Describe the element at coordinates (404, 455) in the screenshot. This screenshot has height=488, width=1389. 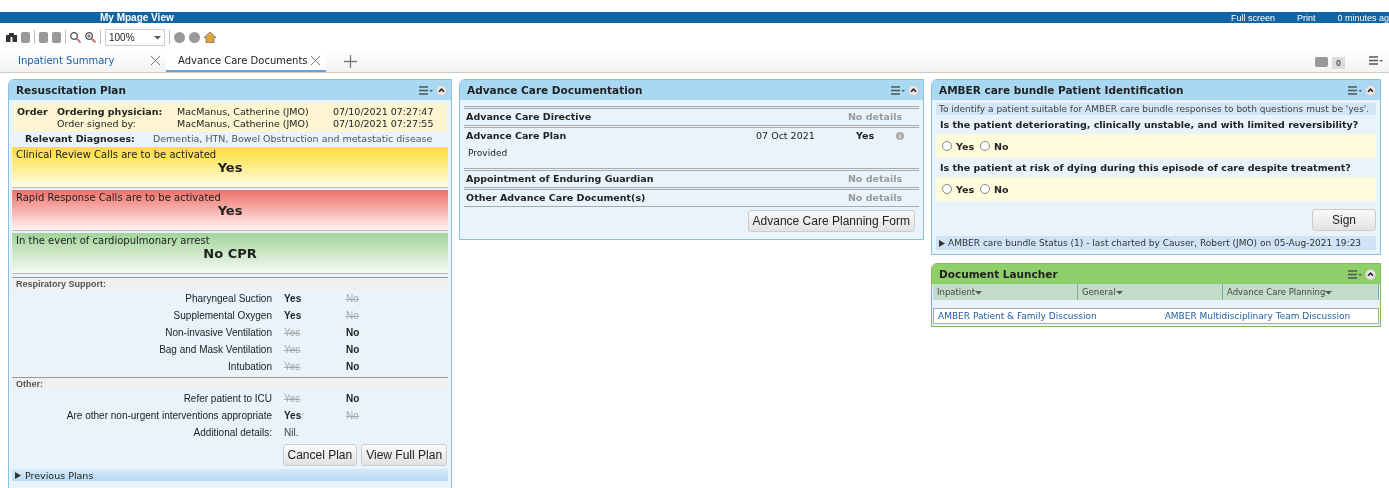
I see `plan-button: View Full Plan` at that location.